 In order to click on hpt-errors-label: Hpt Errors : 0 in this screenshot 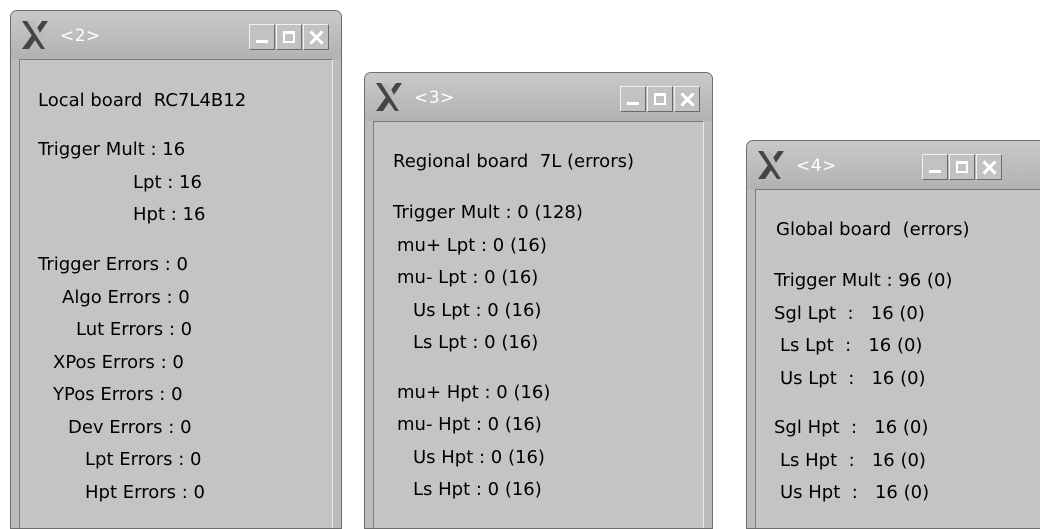, I will do `click(145, 492)`.